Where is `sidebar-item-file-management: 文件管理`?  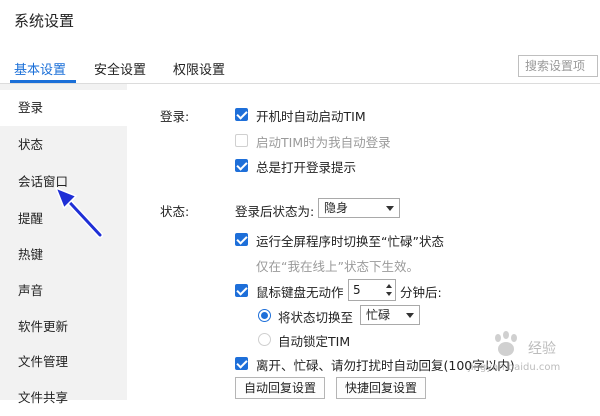 sidebar-item-file-management: 文件管理 is located at coordinates (63, 362).